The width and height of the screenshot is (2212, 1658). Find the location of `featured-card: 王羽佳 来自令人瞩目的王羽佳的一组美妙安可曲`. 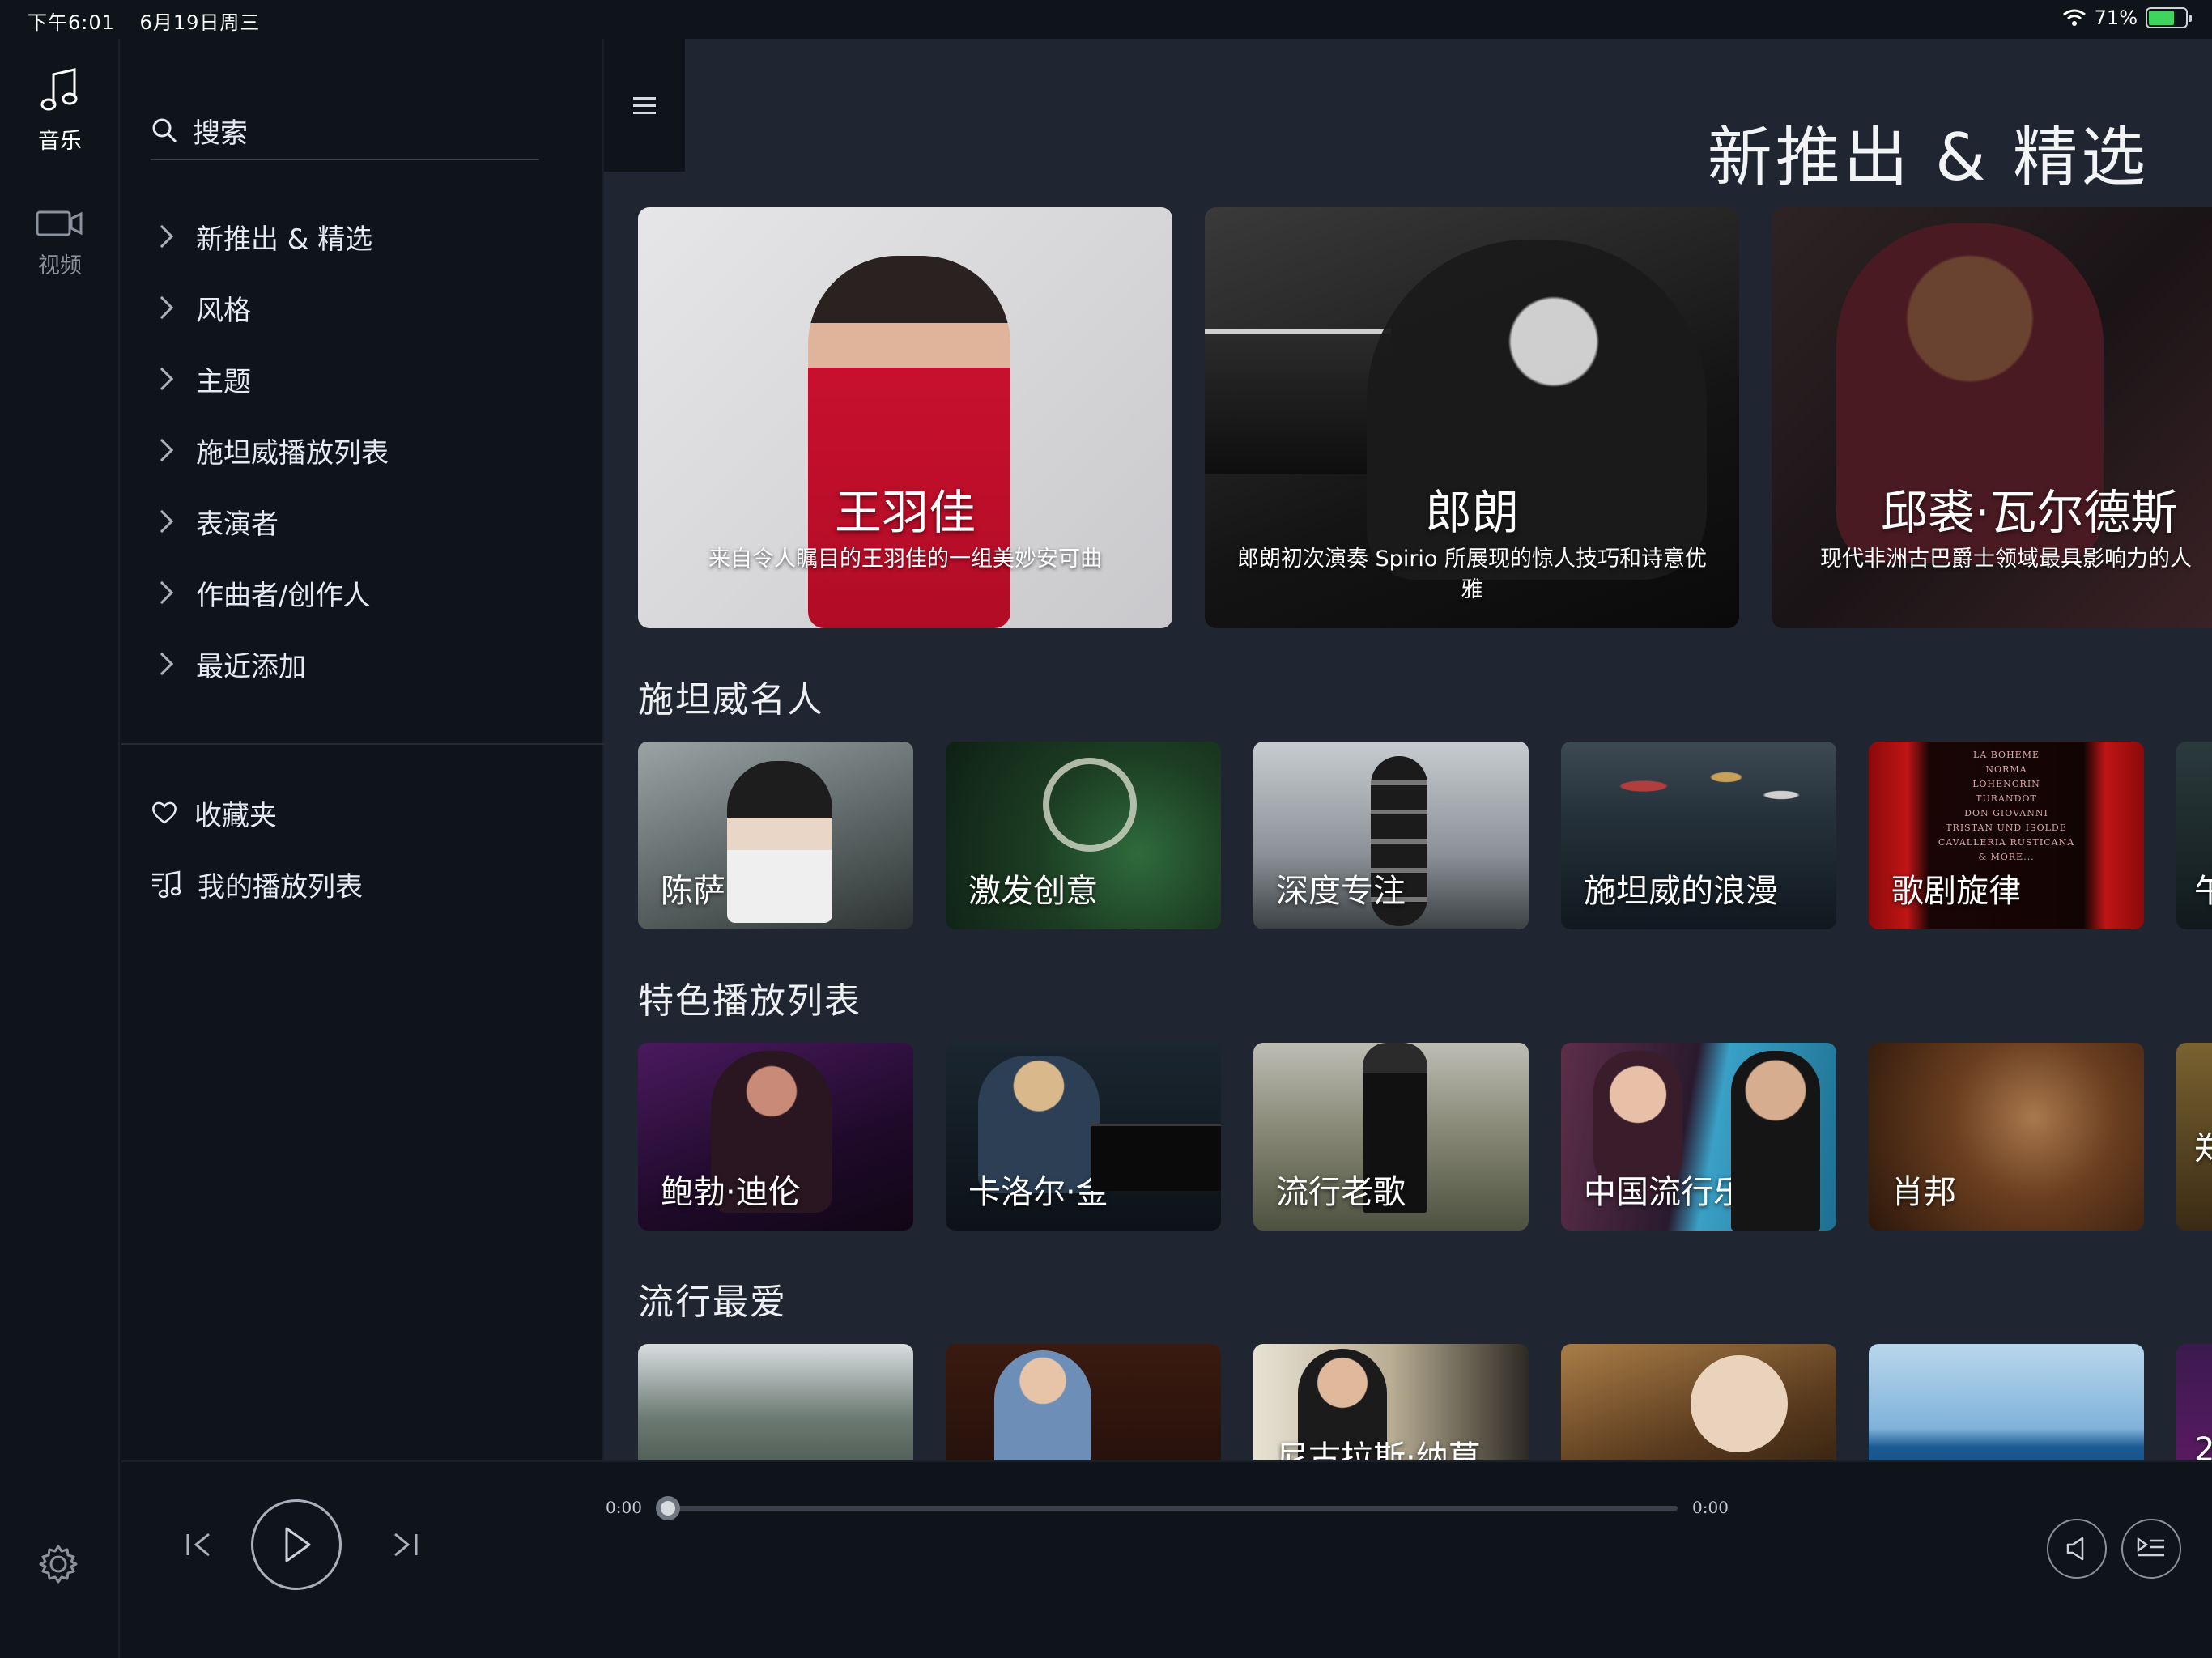

featured-card: 王羽佳 来自令人瞩目的王羽佳的一组美妙安可曲 is located at coordinates (905, 417).